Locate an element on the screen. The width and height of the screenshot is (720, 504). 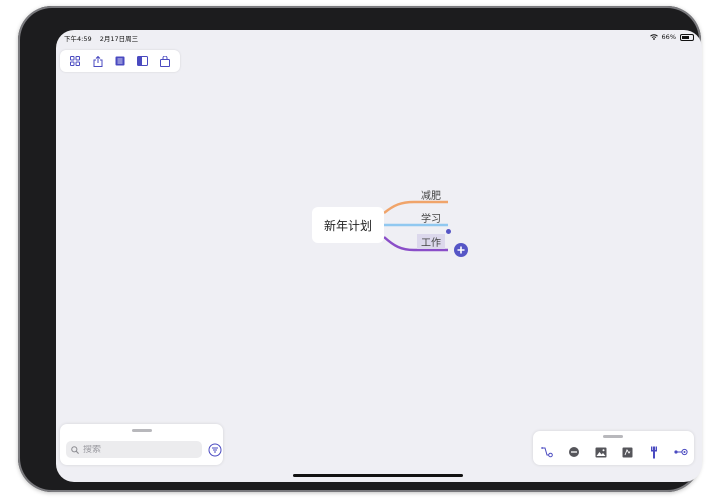
search-field is located at coordinates (134, 449).